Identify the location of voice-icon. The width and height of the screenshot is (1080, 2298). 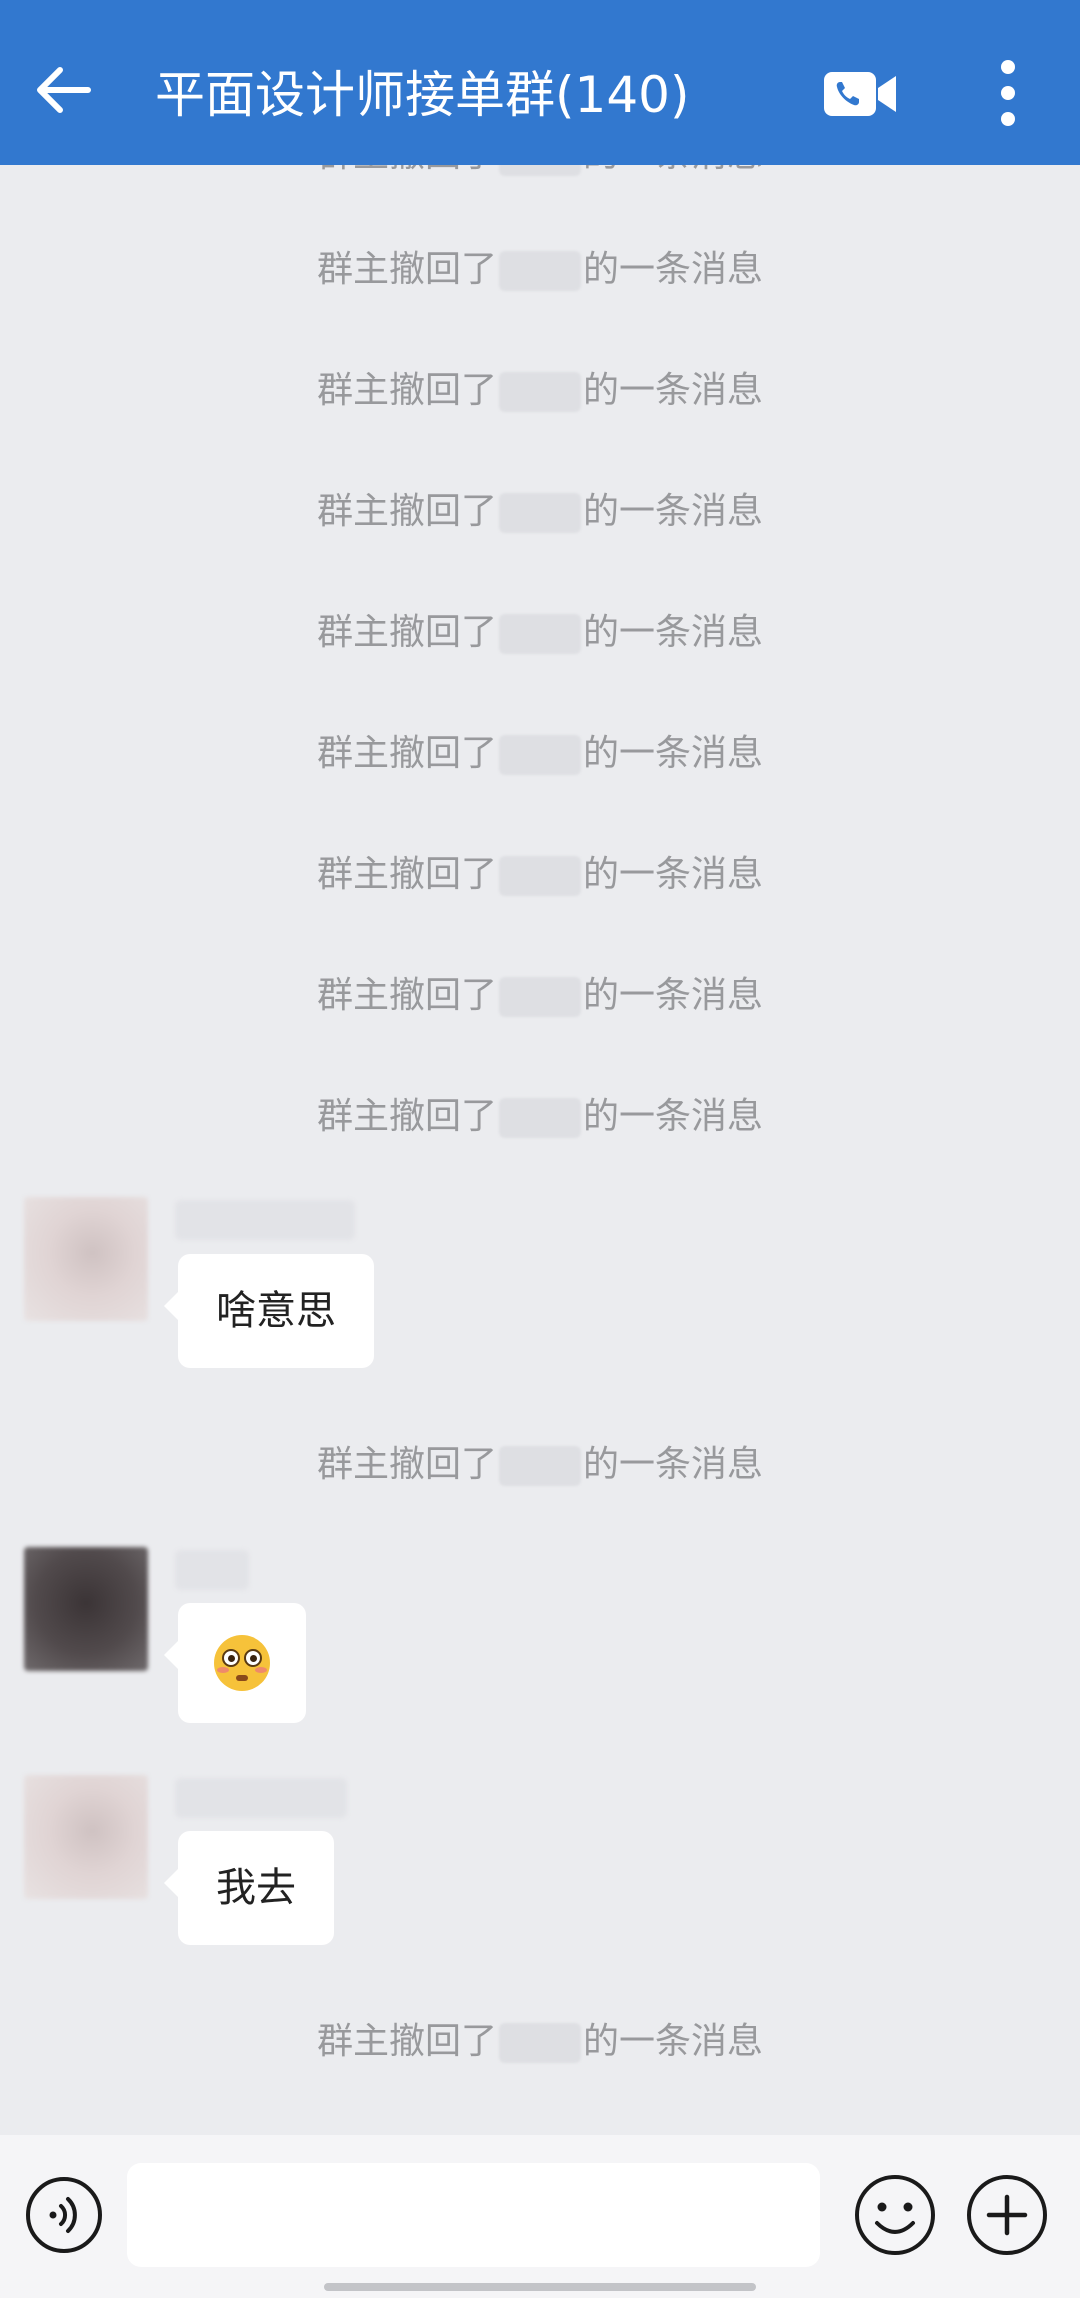
(64, 2215).